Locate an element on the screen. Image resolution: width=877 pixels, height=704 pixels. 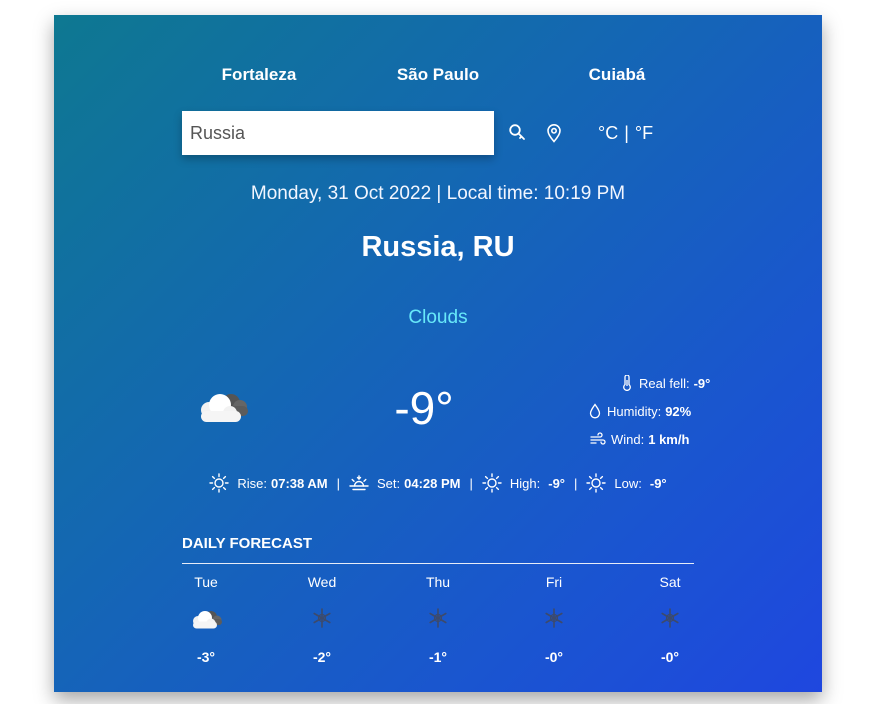
unit-toggle: °C | °F is located at coordinates (625, 133).